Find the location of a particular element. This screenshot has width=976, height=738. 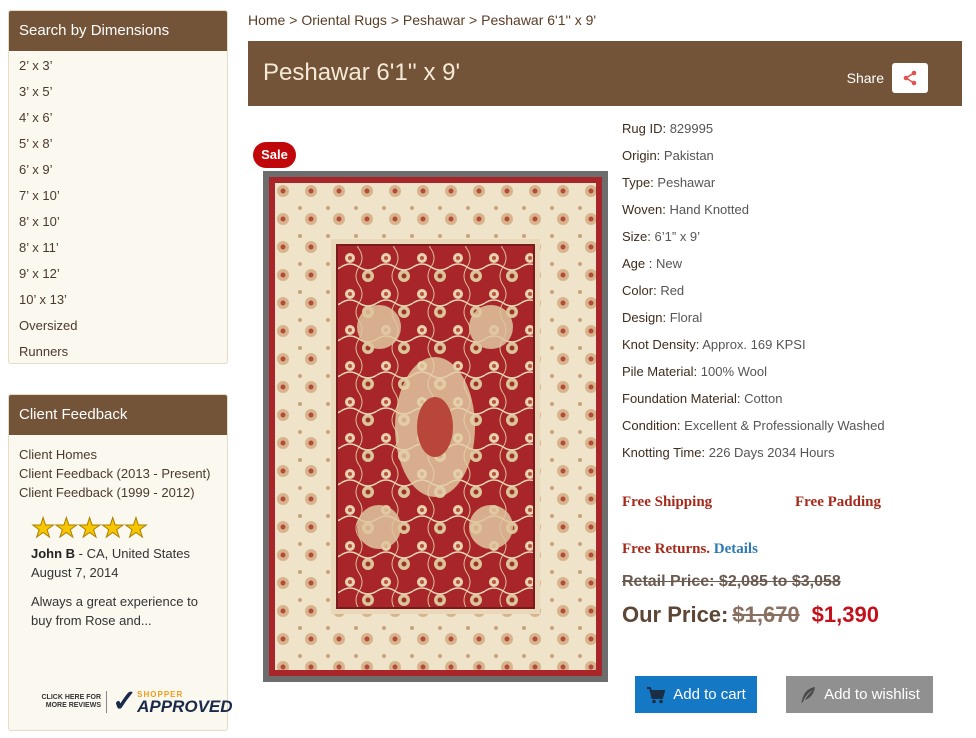

page-title: Peshawar 6'1'' x 9' is located at coordinates (362, 72).